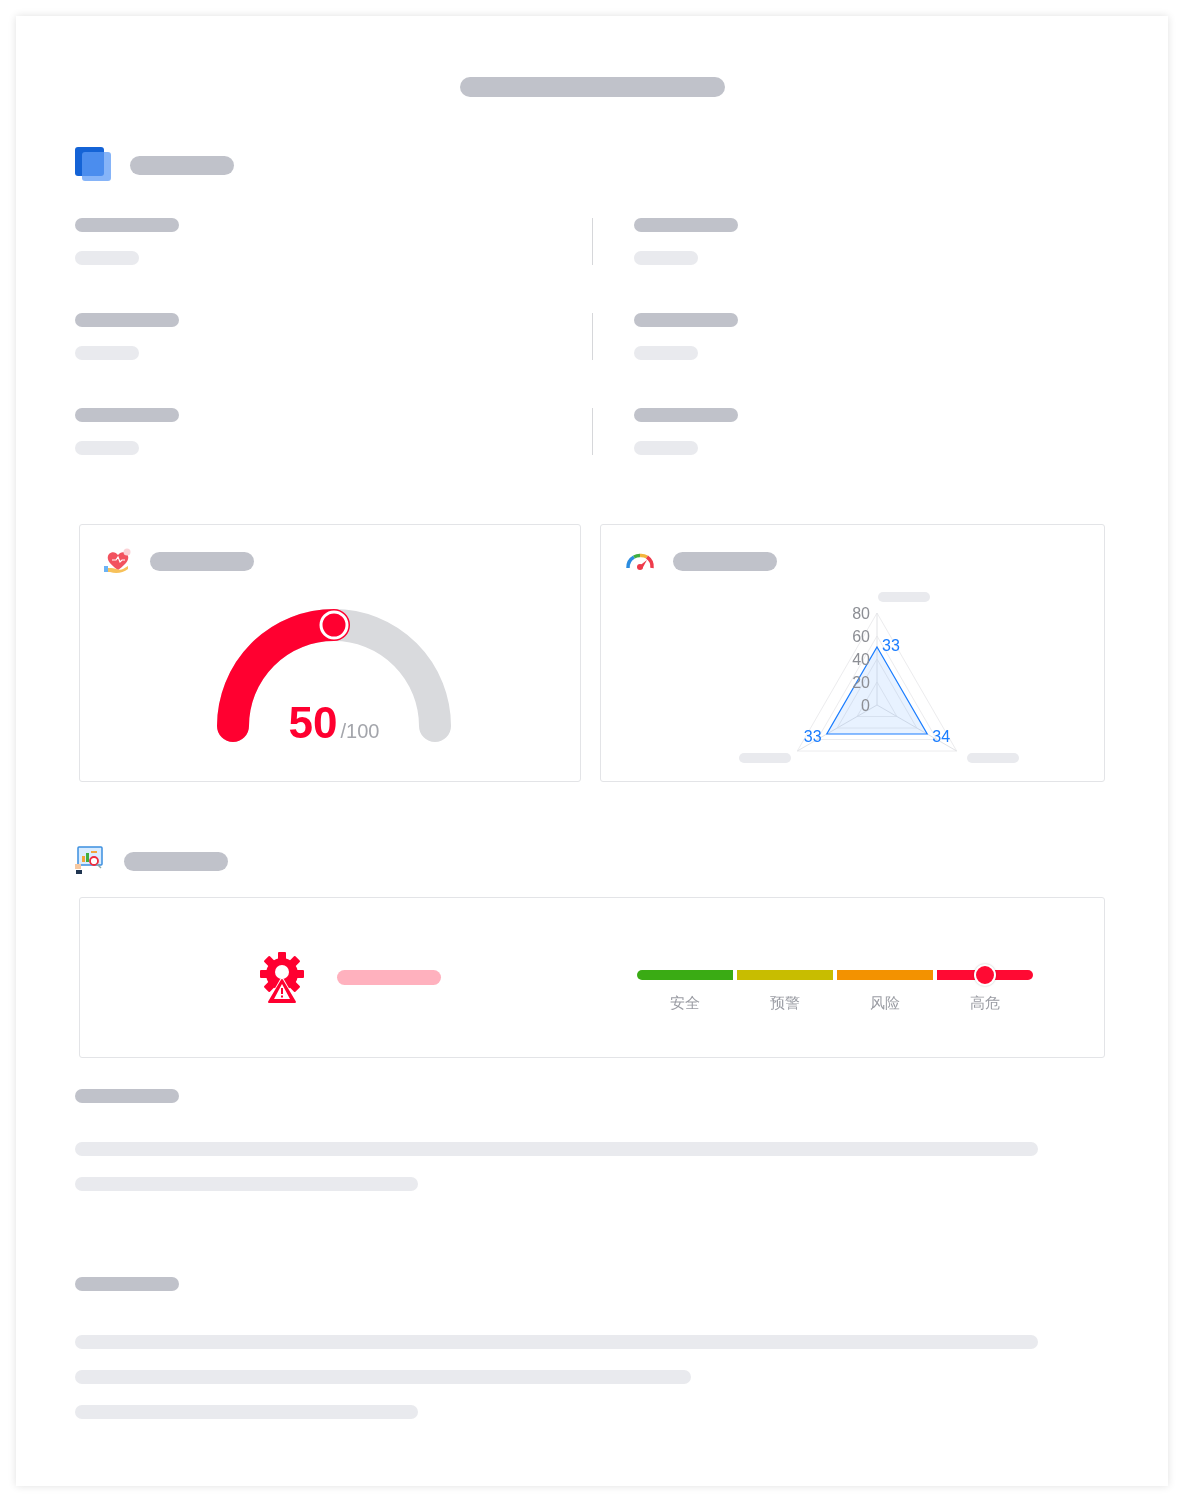  I want to click on score-value: 50, so click(313, 723).